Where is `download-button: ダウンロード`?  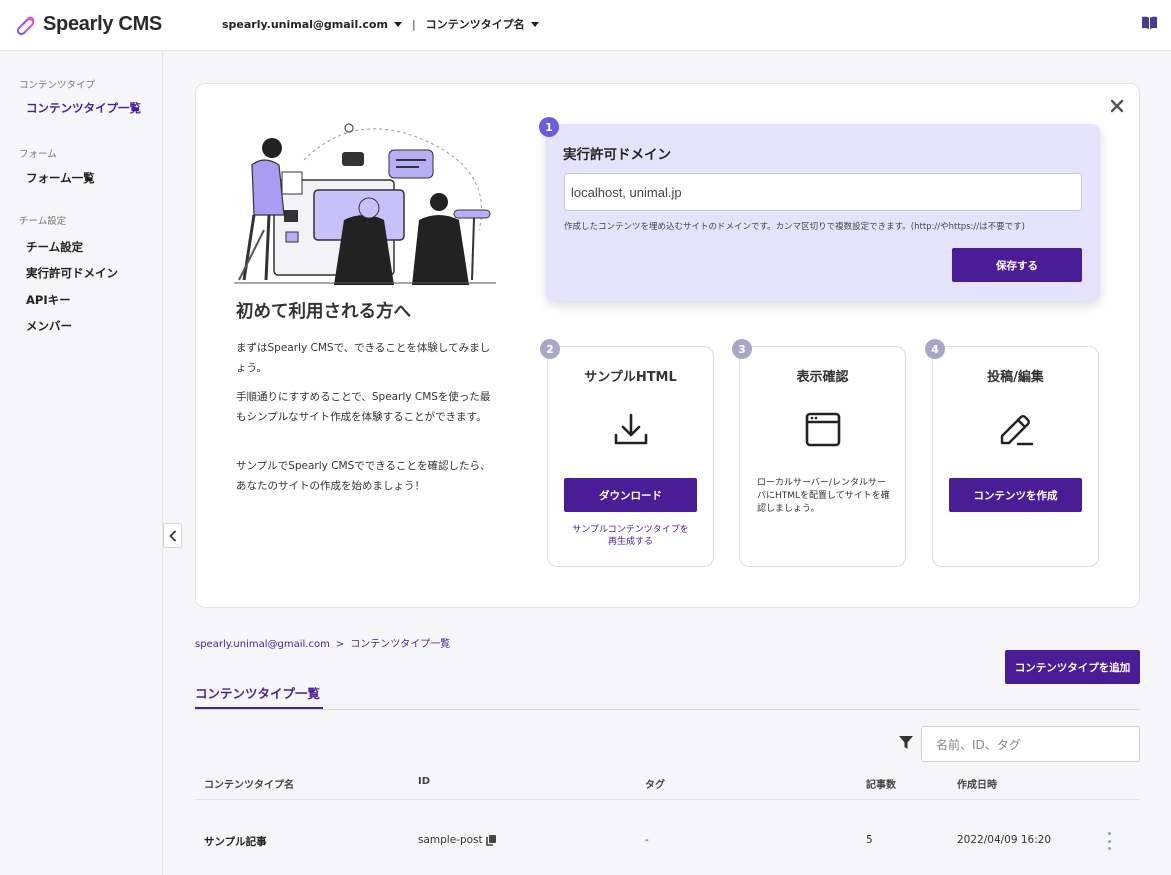 download-button: ダウンロード is located at coordinates (630, 495).